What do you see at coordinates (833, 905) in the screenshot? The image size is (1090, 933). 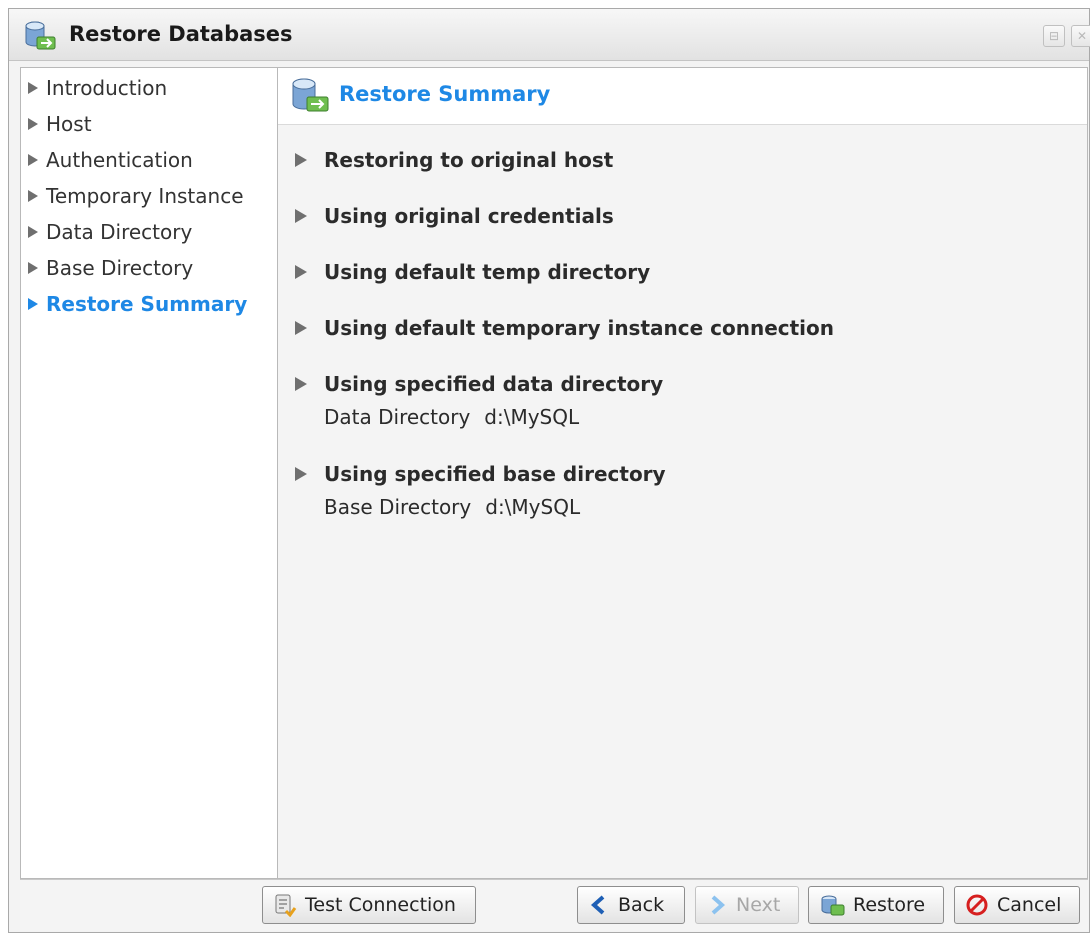 I see `restore-icon` at bounding box center [833, 905].